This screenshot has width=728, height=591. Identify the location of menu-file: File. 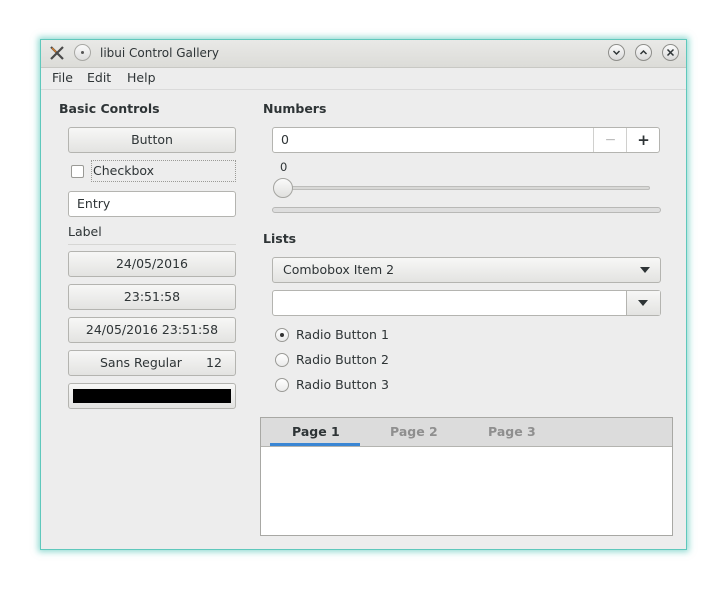
(62, 77).